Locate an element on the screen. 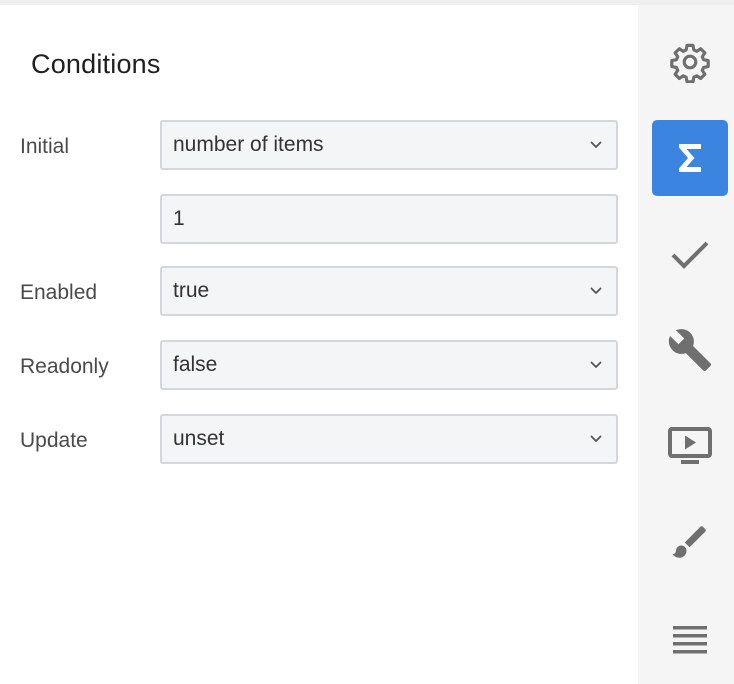 This screenshot has height=684, width=734. sigma-icon is located at coordinates (690, 158).